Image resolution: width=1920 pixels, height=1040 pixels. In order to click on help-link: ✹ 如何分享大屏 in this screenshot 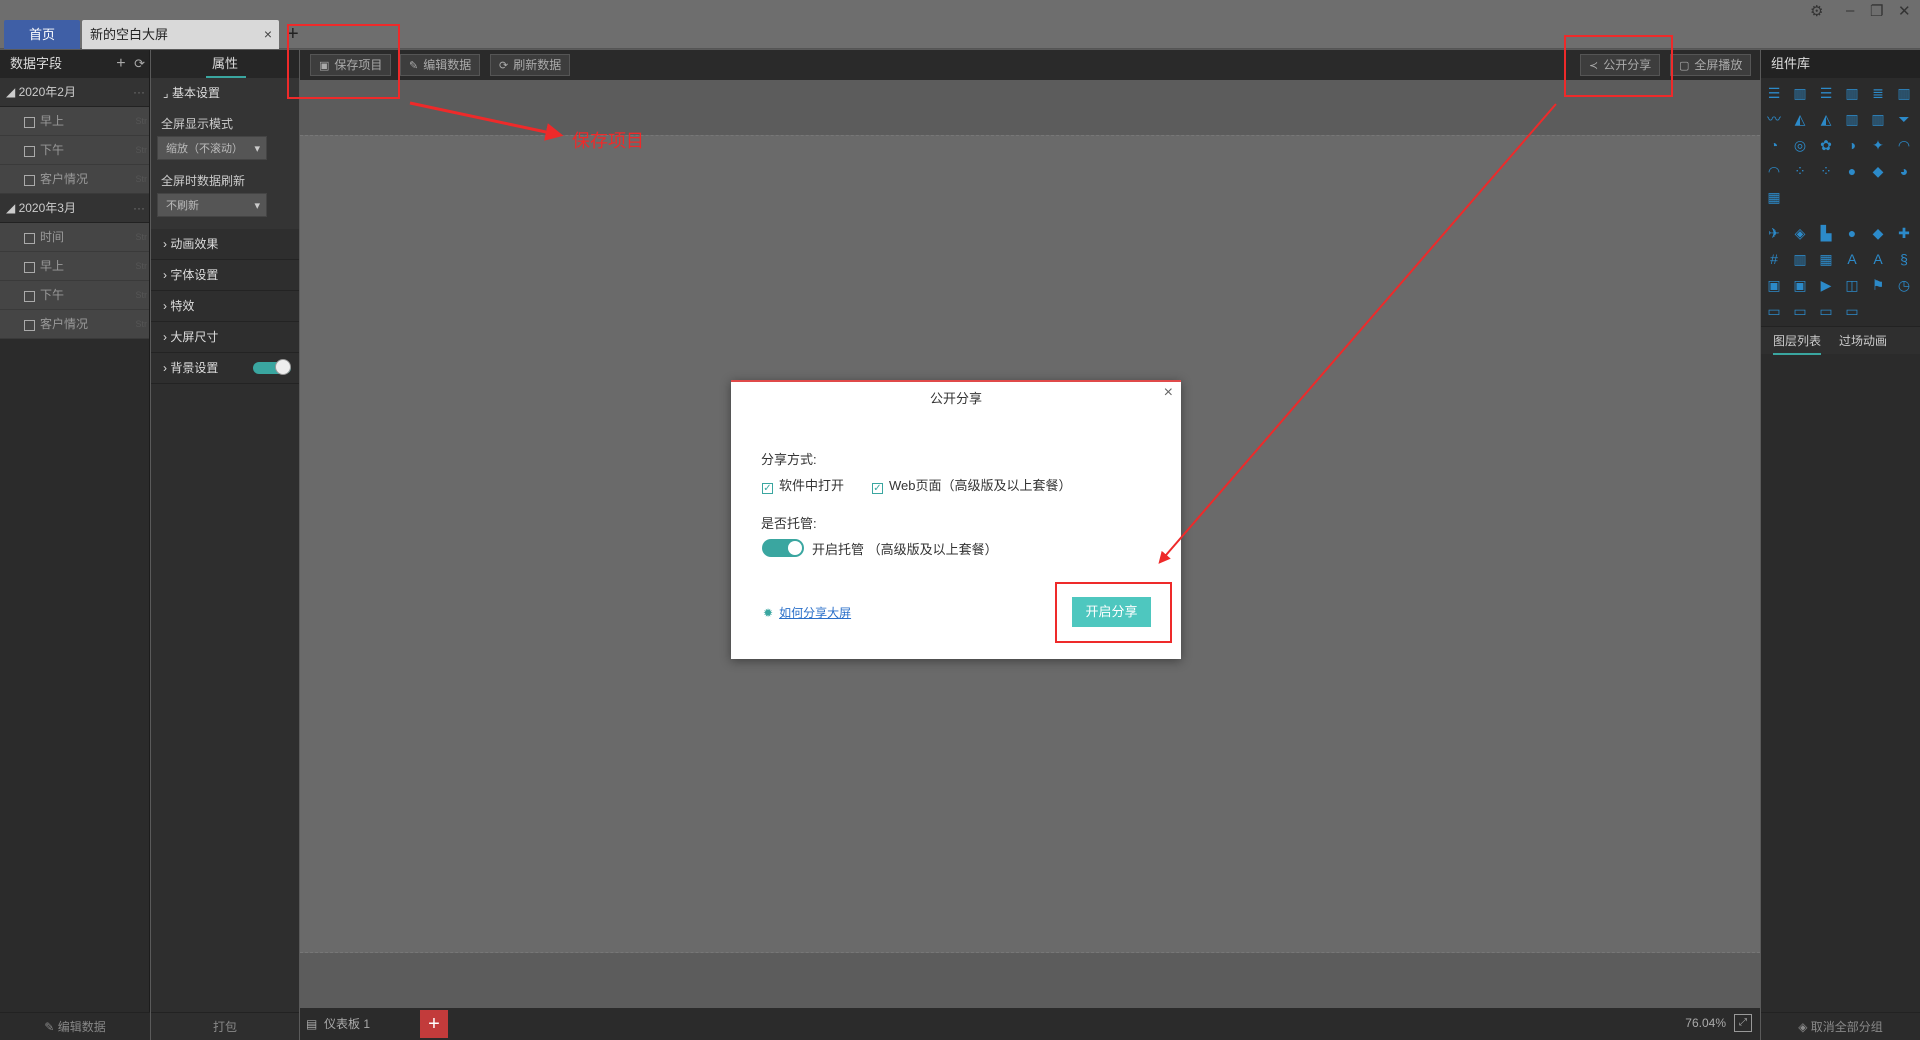, I will do `click(807, 612)`.